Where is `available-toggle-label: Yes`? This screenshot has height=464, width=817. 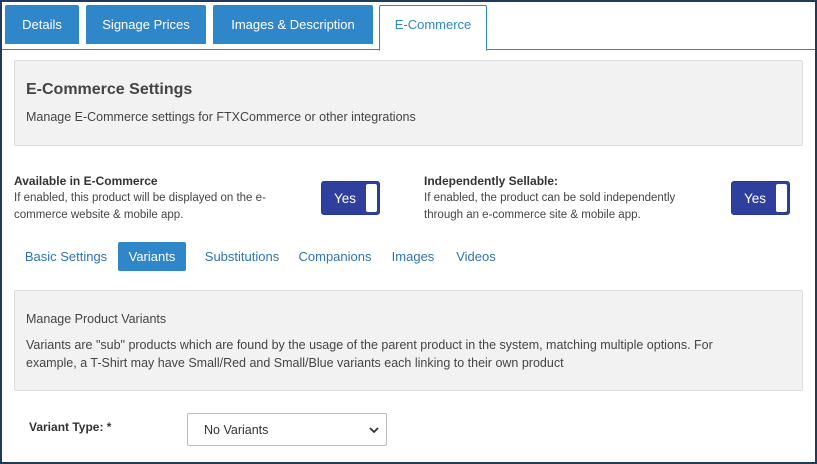 available-toggle-label: Yes is located at coordinates (345, 198).